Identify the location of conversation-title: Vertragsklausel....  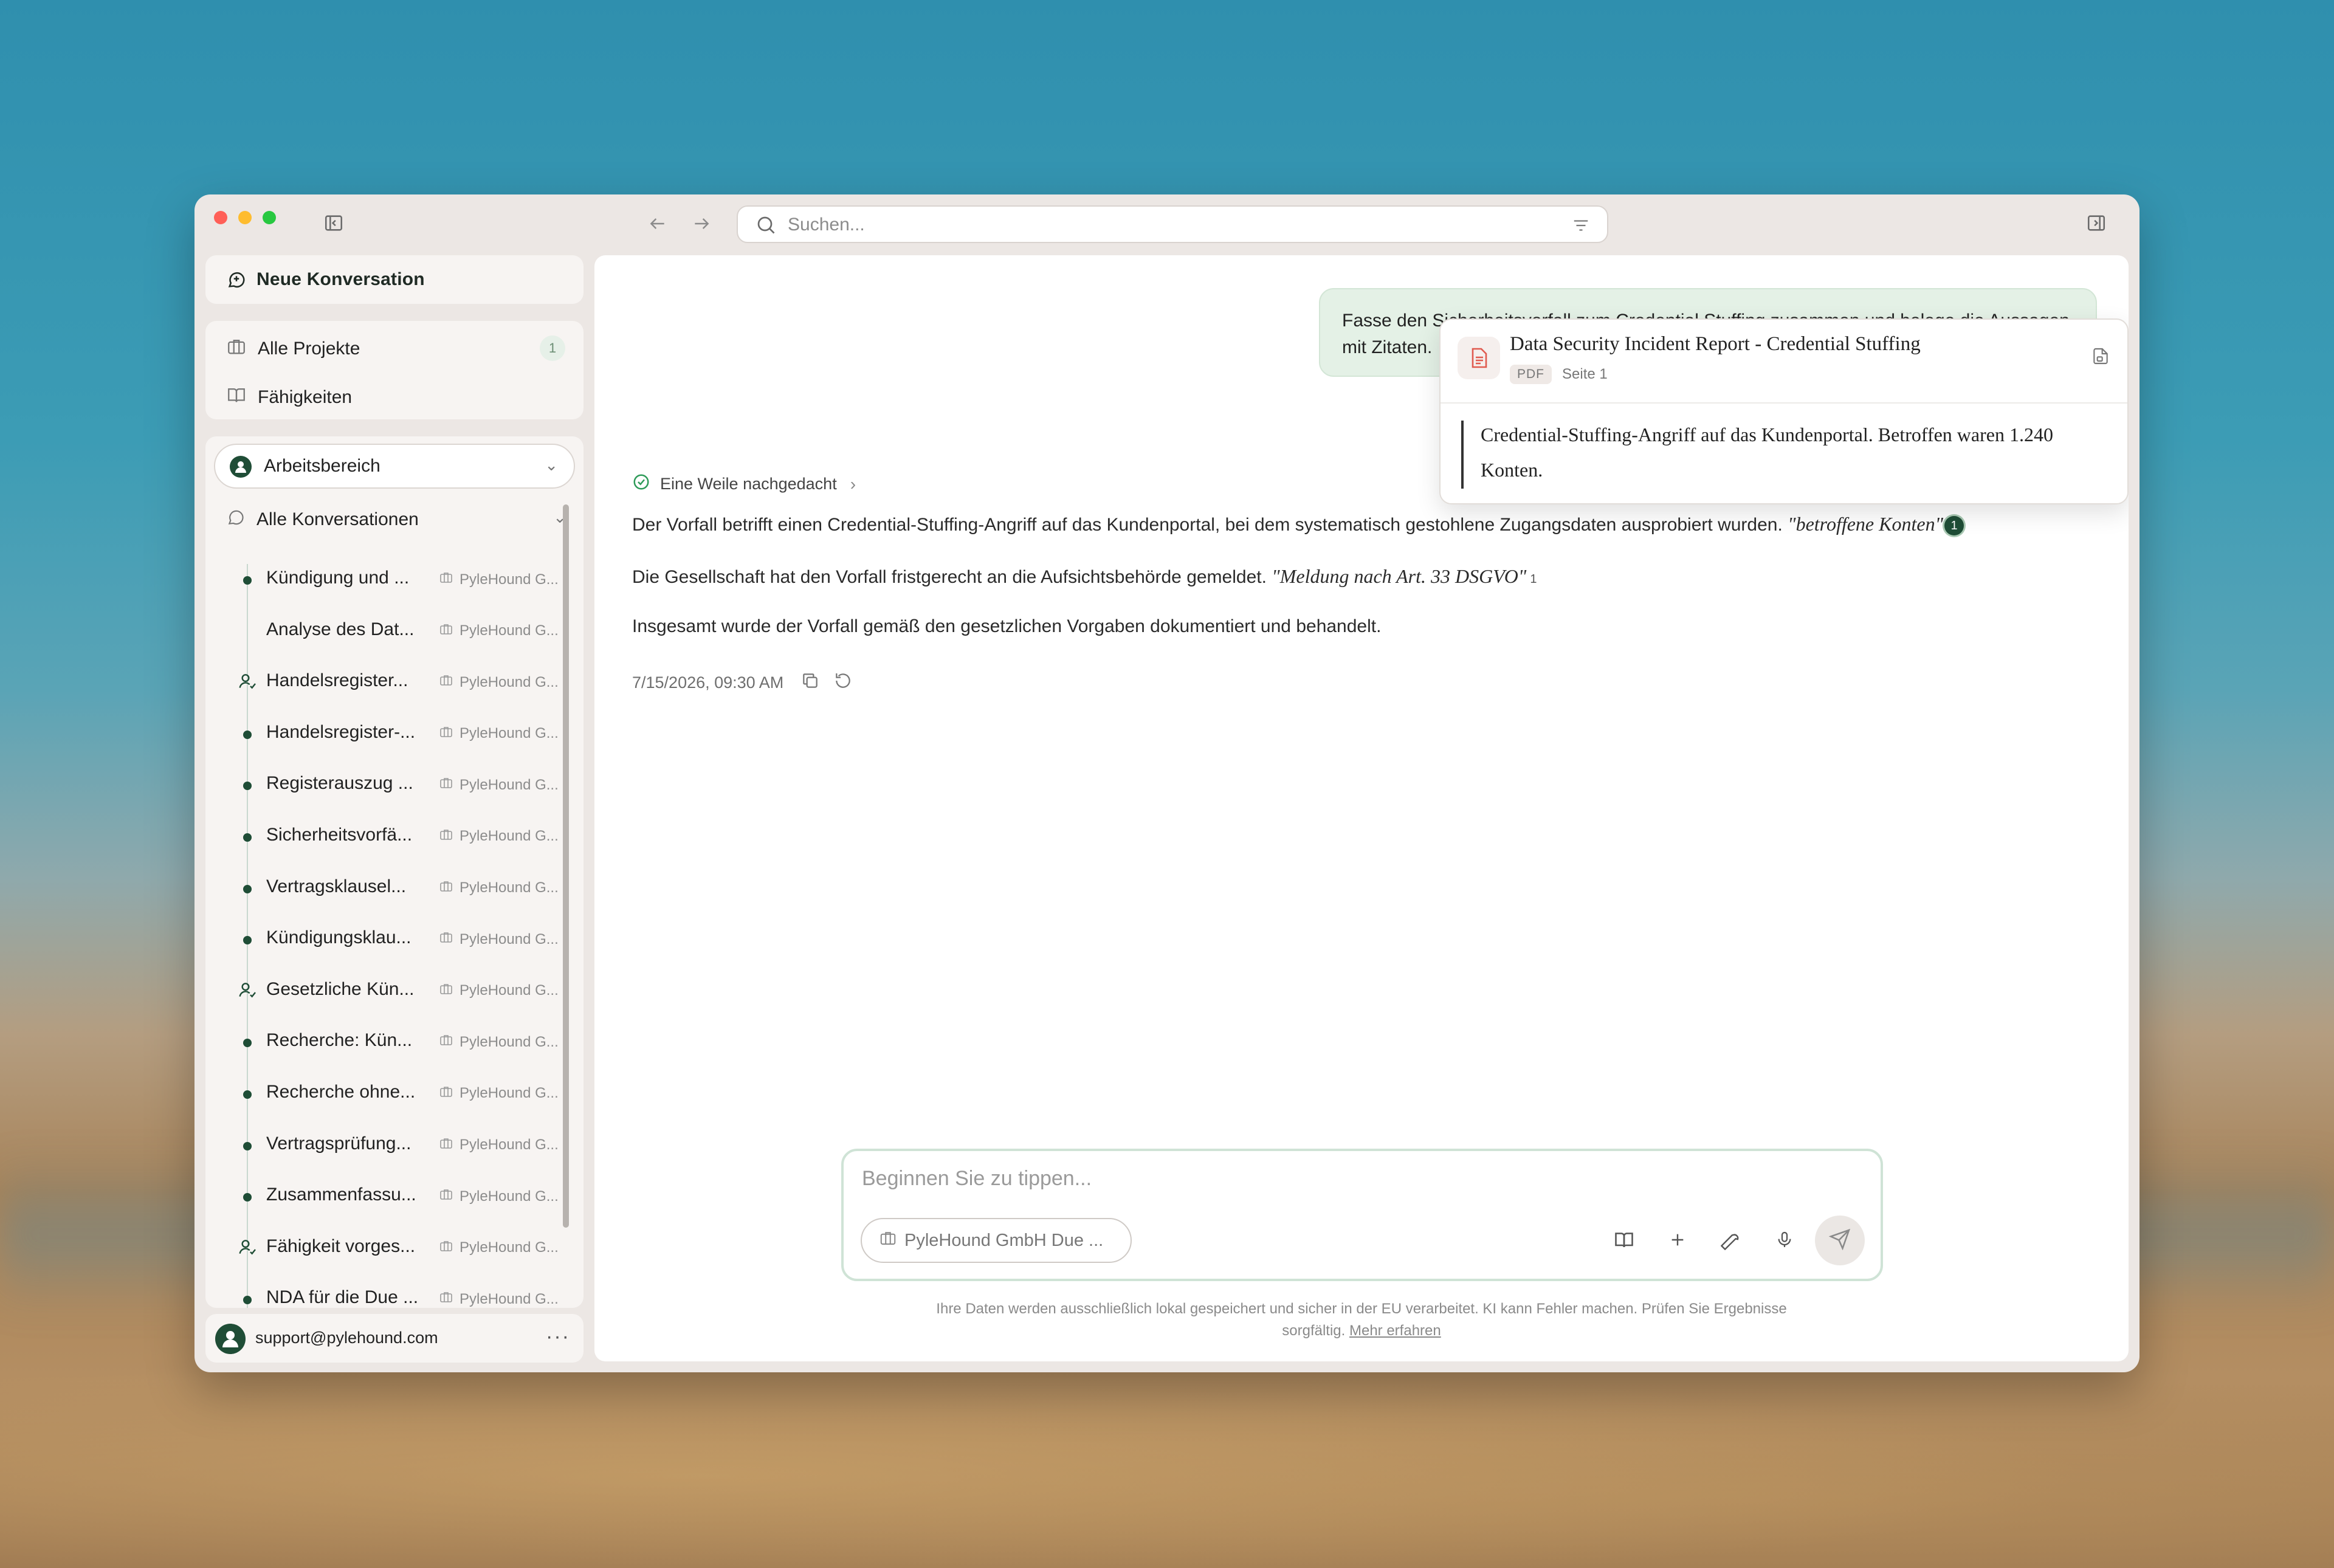
(336, 886).